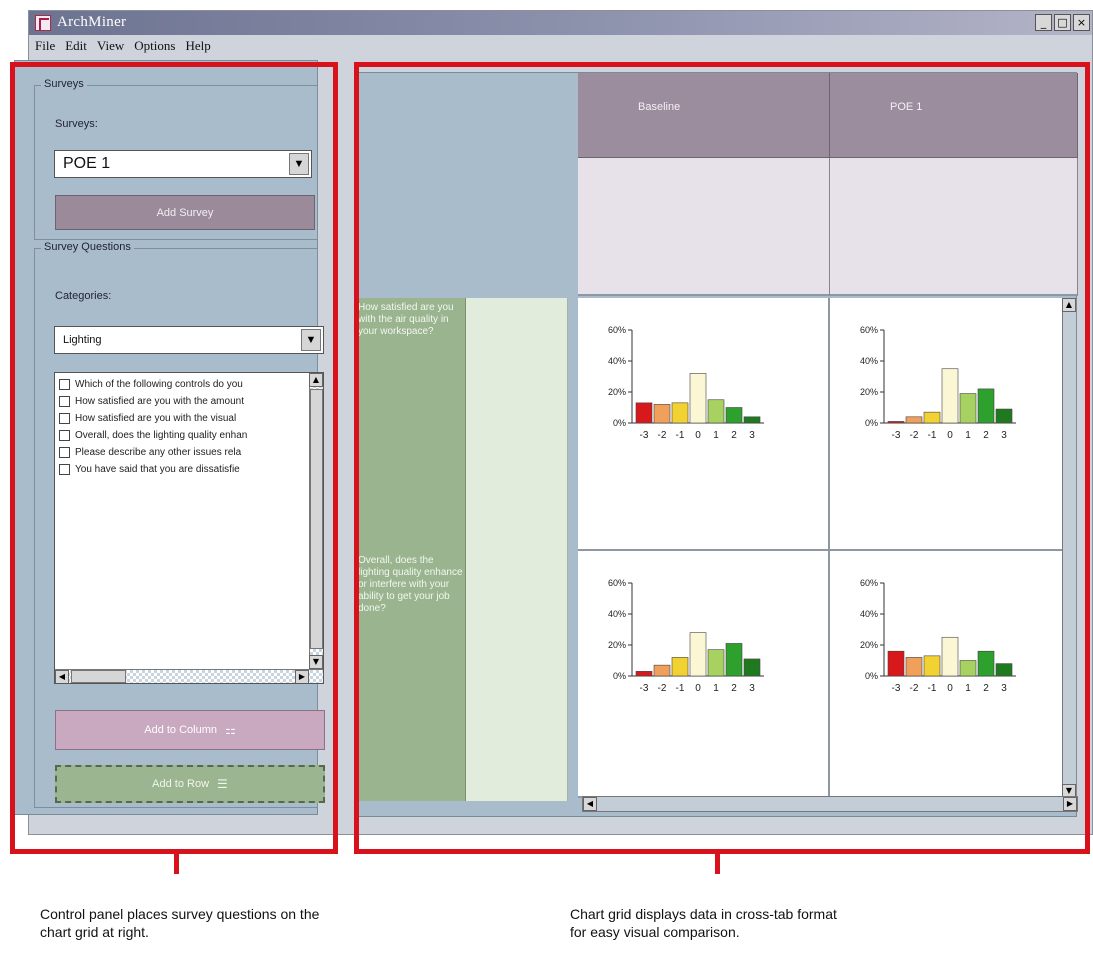  I want to click on minimize-button: _, so click(1043, 22).